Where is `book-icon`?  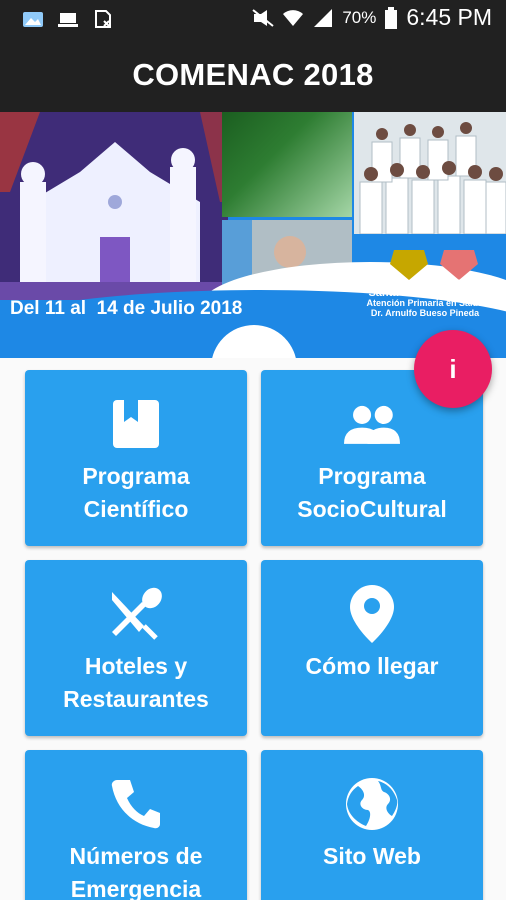
book-icon is located at coordinates (136, 424).